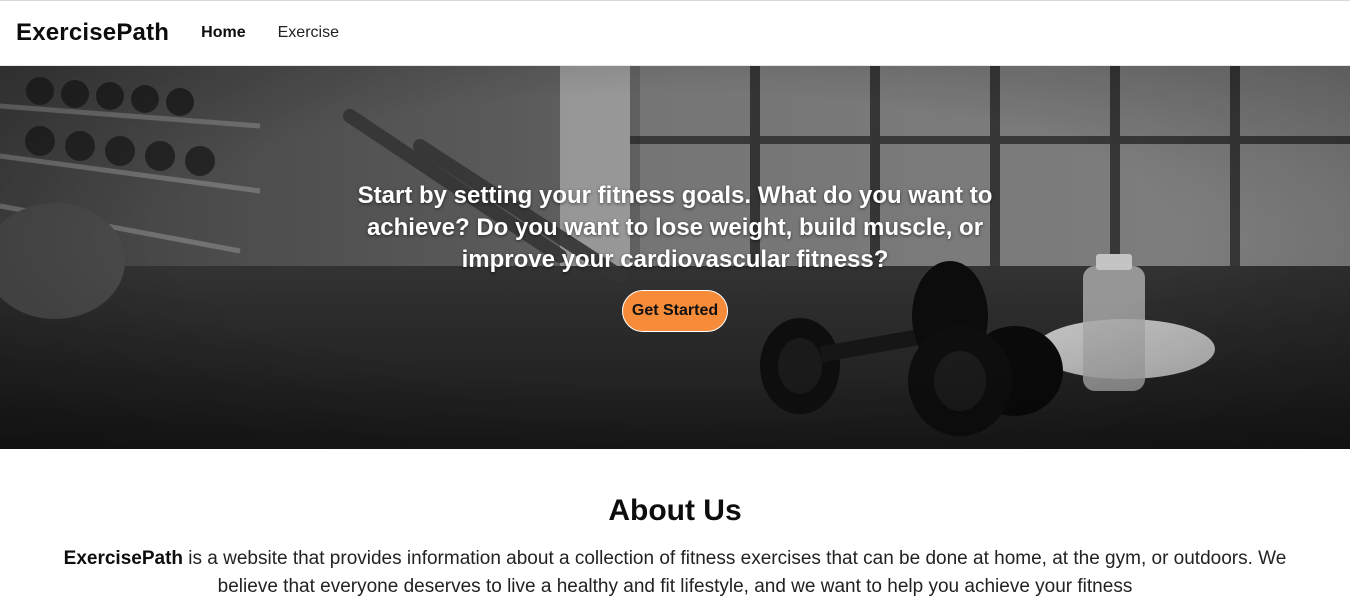  I want to click on brand-logo: ExercisePath, so click(92, 33).